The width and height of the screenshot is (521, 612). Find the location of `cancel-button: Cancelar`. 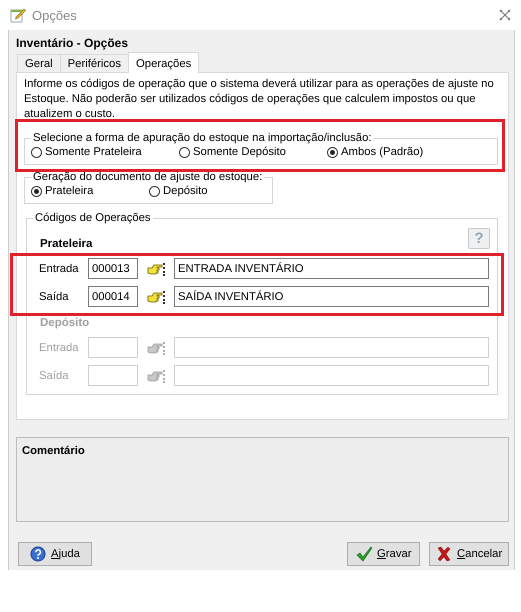

cancel-button: Cancelar is located at coordinates (469, 554).